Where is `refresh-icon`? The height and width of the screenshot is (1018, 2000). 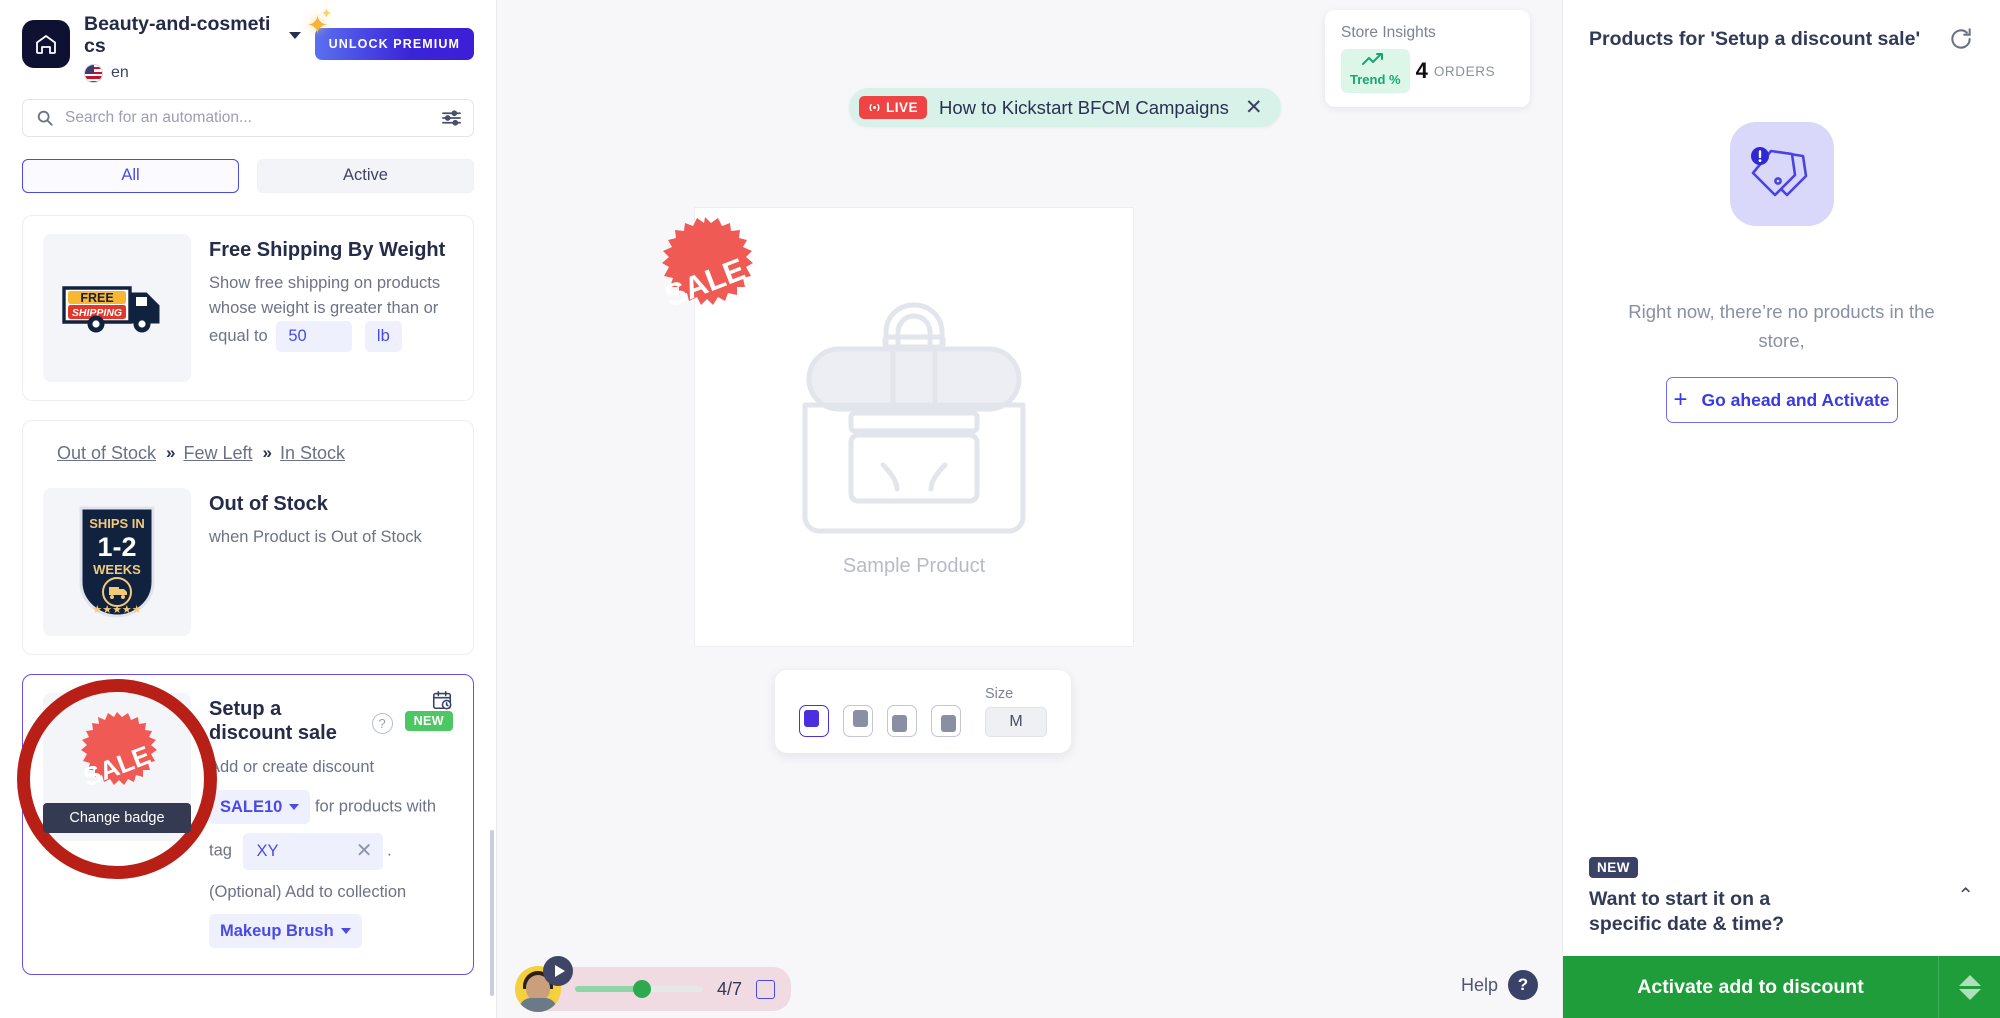
refresh-icon is located at coordinates (1961, 39).